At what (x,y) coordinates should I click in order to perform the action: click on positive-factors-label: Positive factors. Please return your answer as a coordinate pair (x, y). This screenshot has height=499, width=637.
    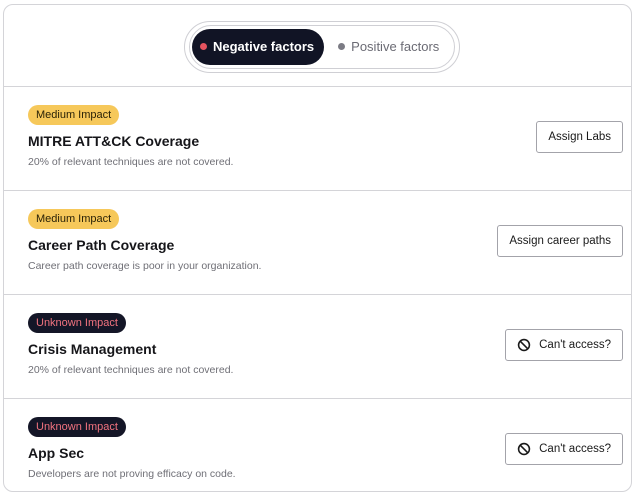
    Looking at the image, I should click on (395, 46).